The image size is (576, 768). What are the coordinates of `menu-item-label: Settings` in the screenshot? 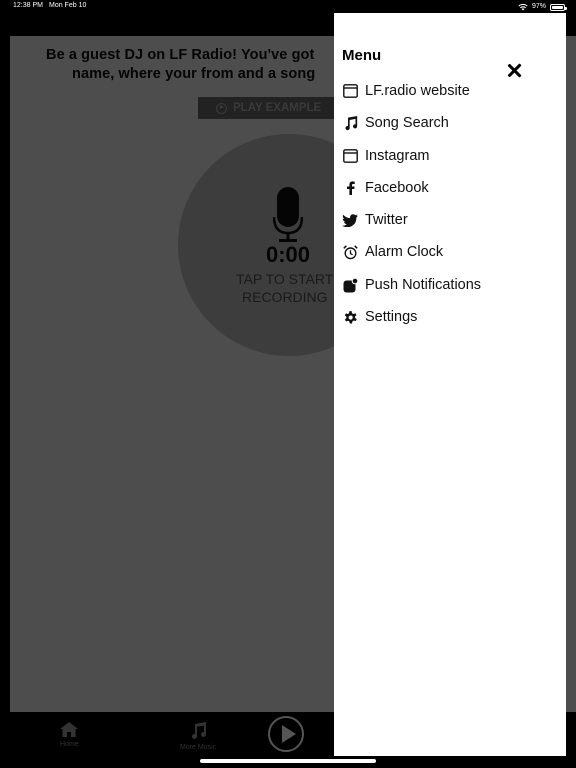 It's located at (391, 317).